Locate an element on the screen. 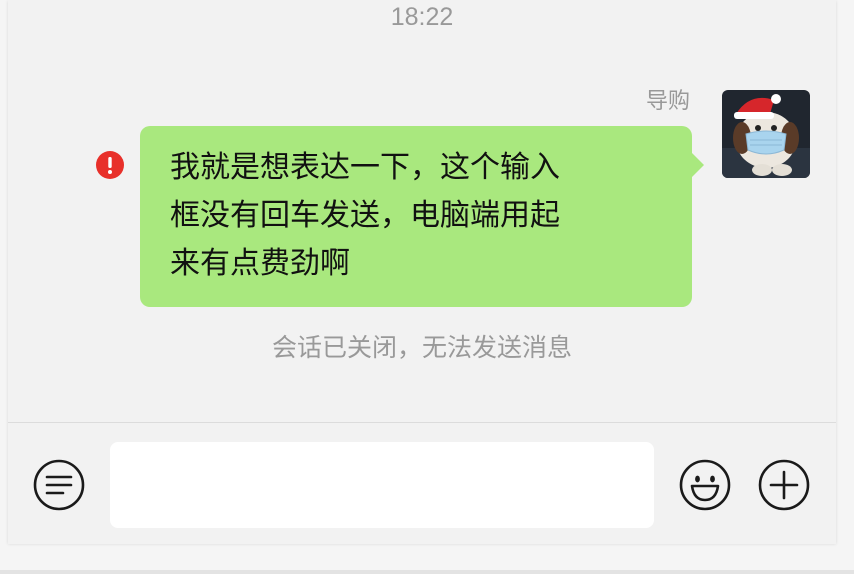  avatar is located at coordinates (766, 134).